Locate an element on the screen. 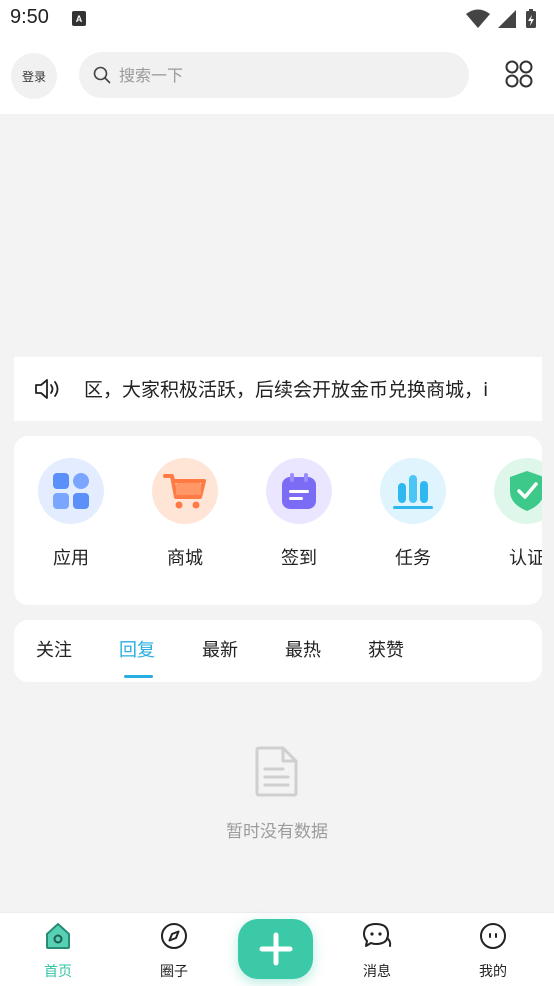  app-label-tasks: 任务 is located at coordinates (413, 558).